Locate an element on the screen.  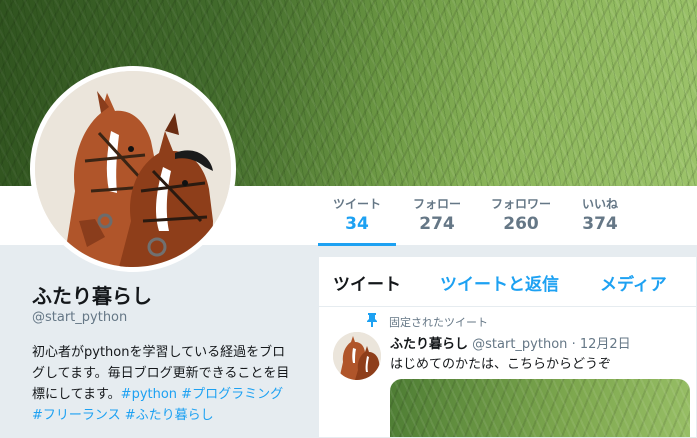
stat-followers-label: フォロワー is located at coordinates (520, 204).